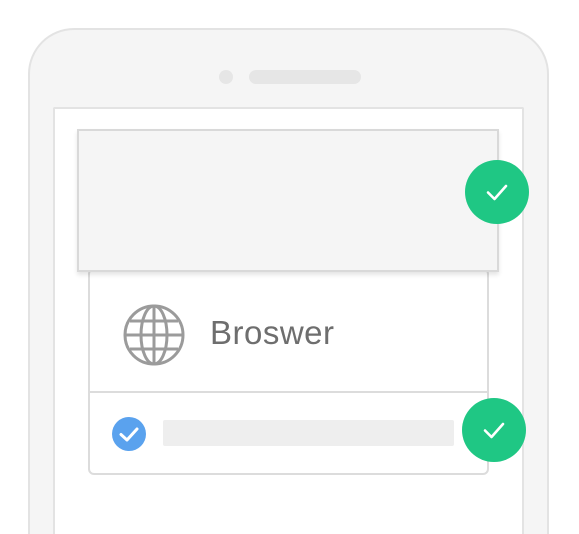 The width and height of the screenshot is (579, 534). Describe the element at coordinates (308, 433) in the screenshot. I see `text-placeholder-bar` at that location.